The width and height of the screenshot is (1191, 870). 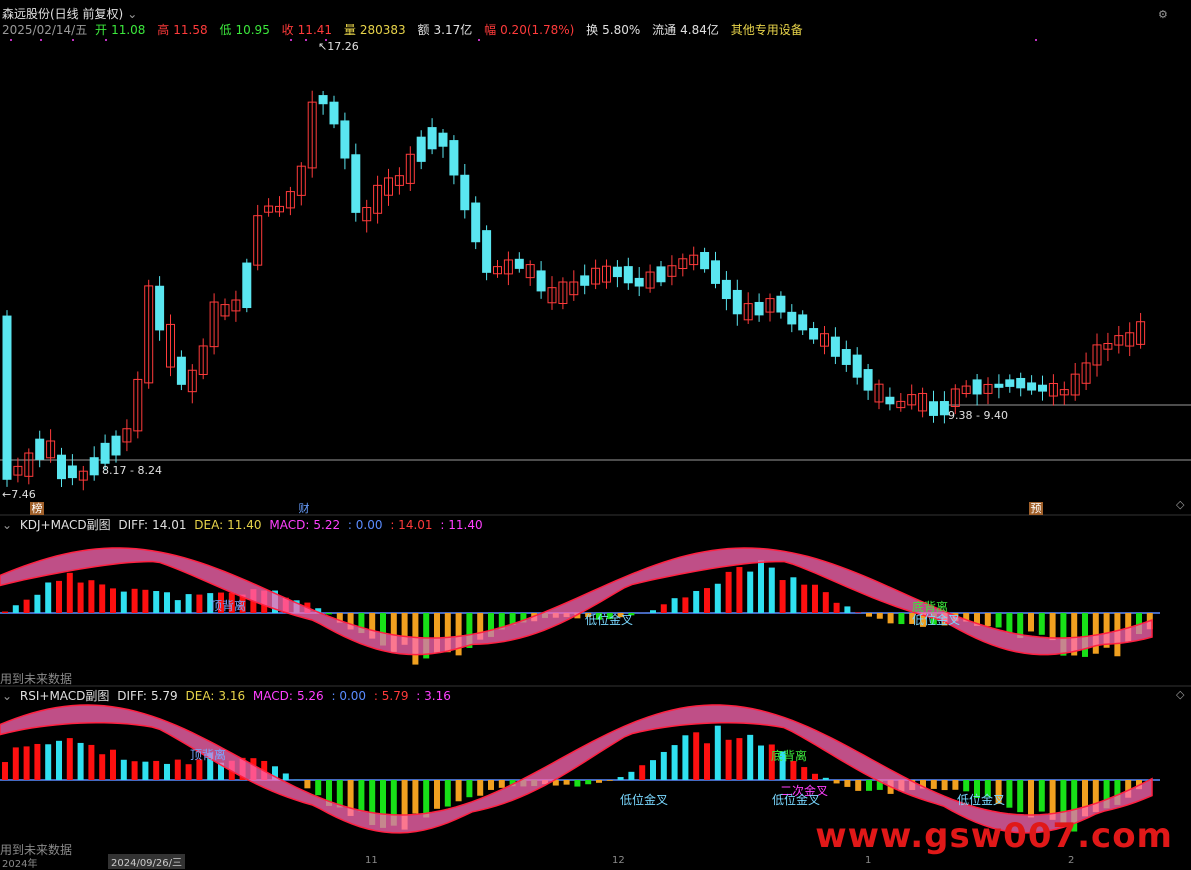 I want to click on panel-collapse-icon: ⌄, so click(x=7, y=525).